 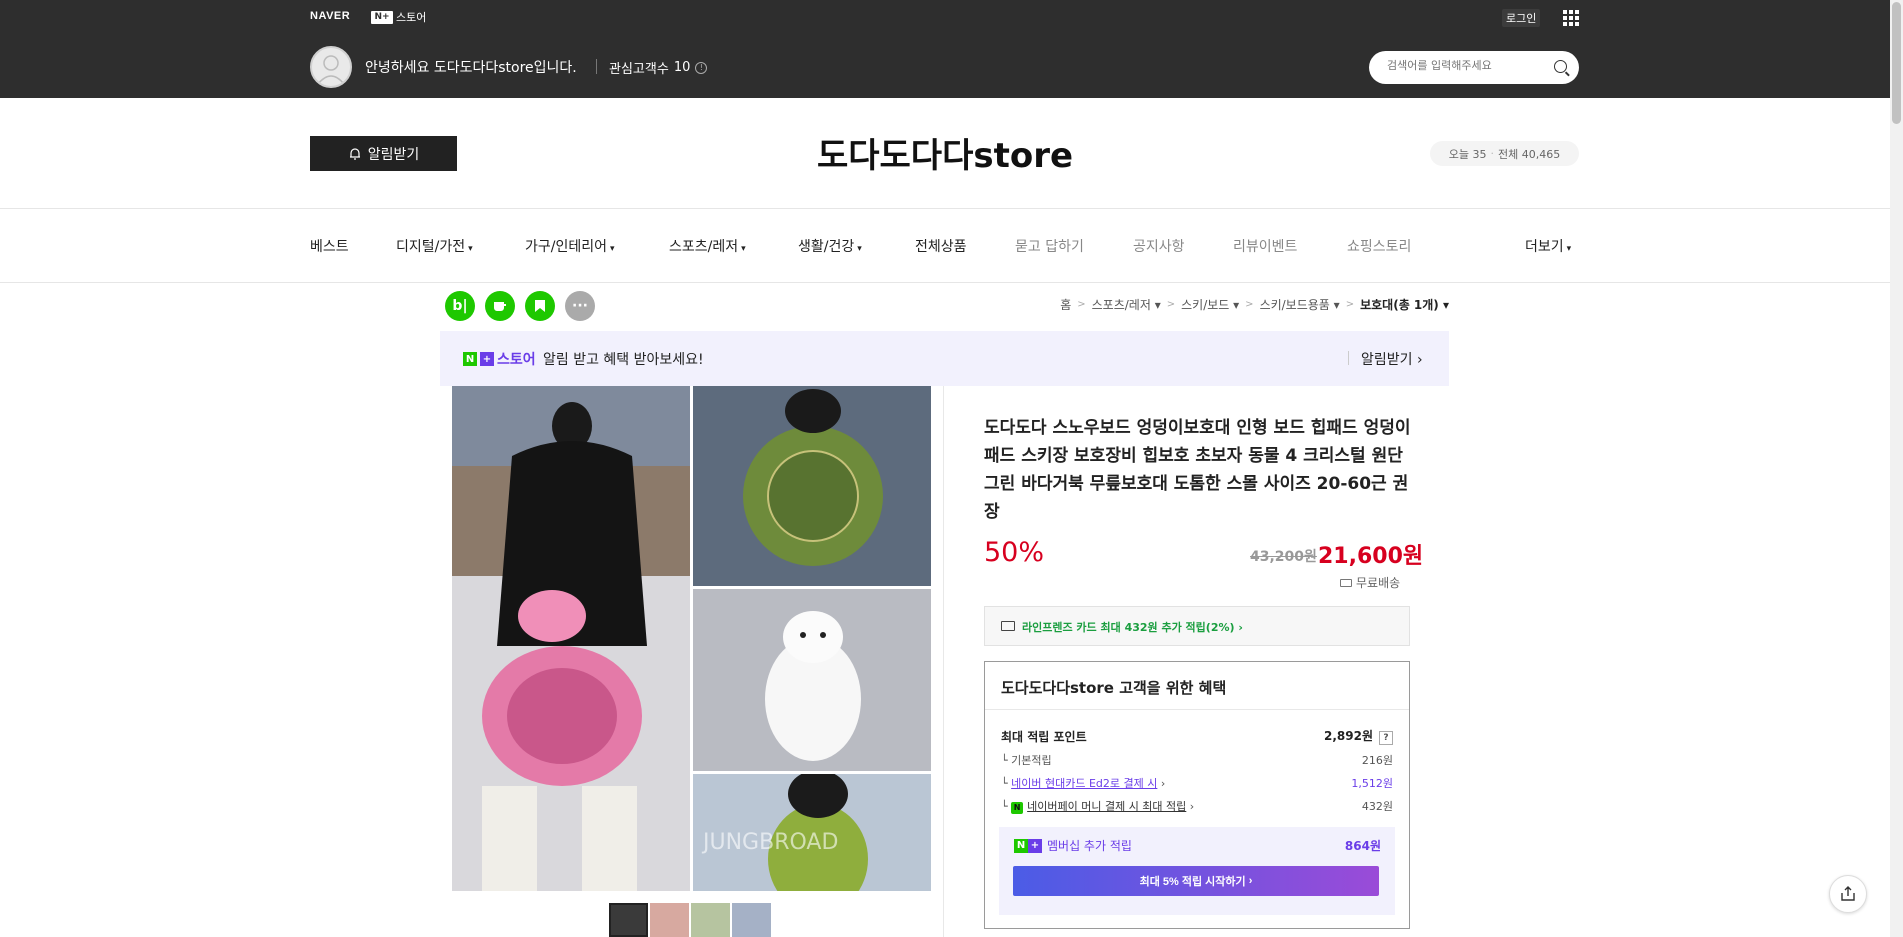 I want to click on membership-box: N + 멤버십 추가 적립 864원 최대 5% 적립 시작하기 ›, so click(x=1197, y=871).